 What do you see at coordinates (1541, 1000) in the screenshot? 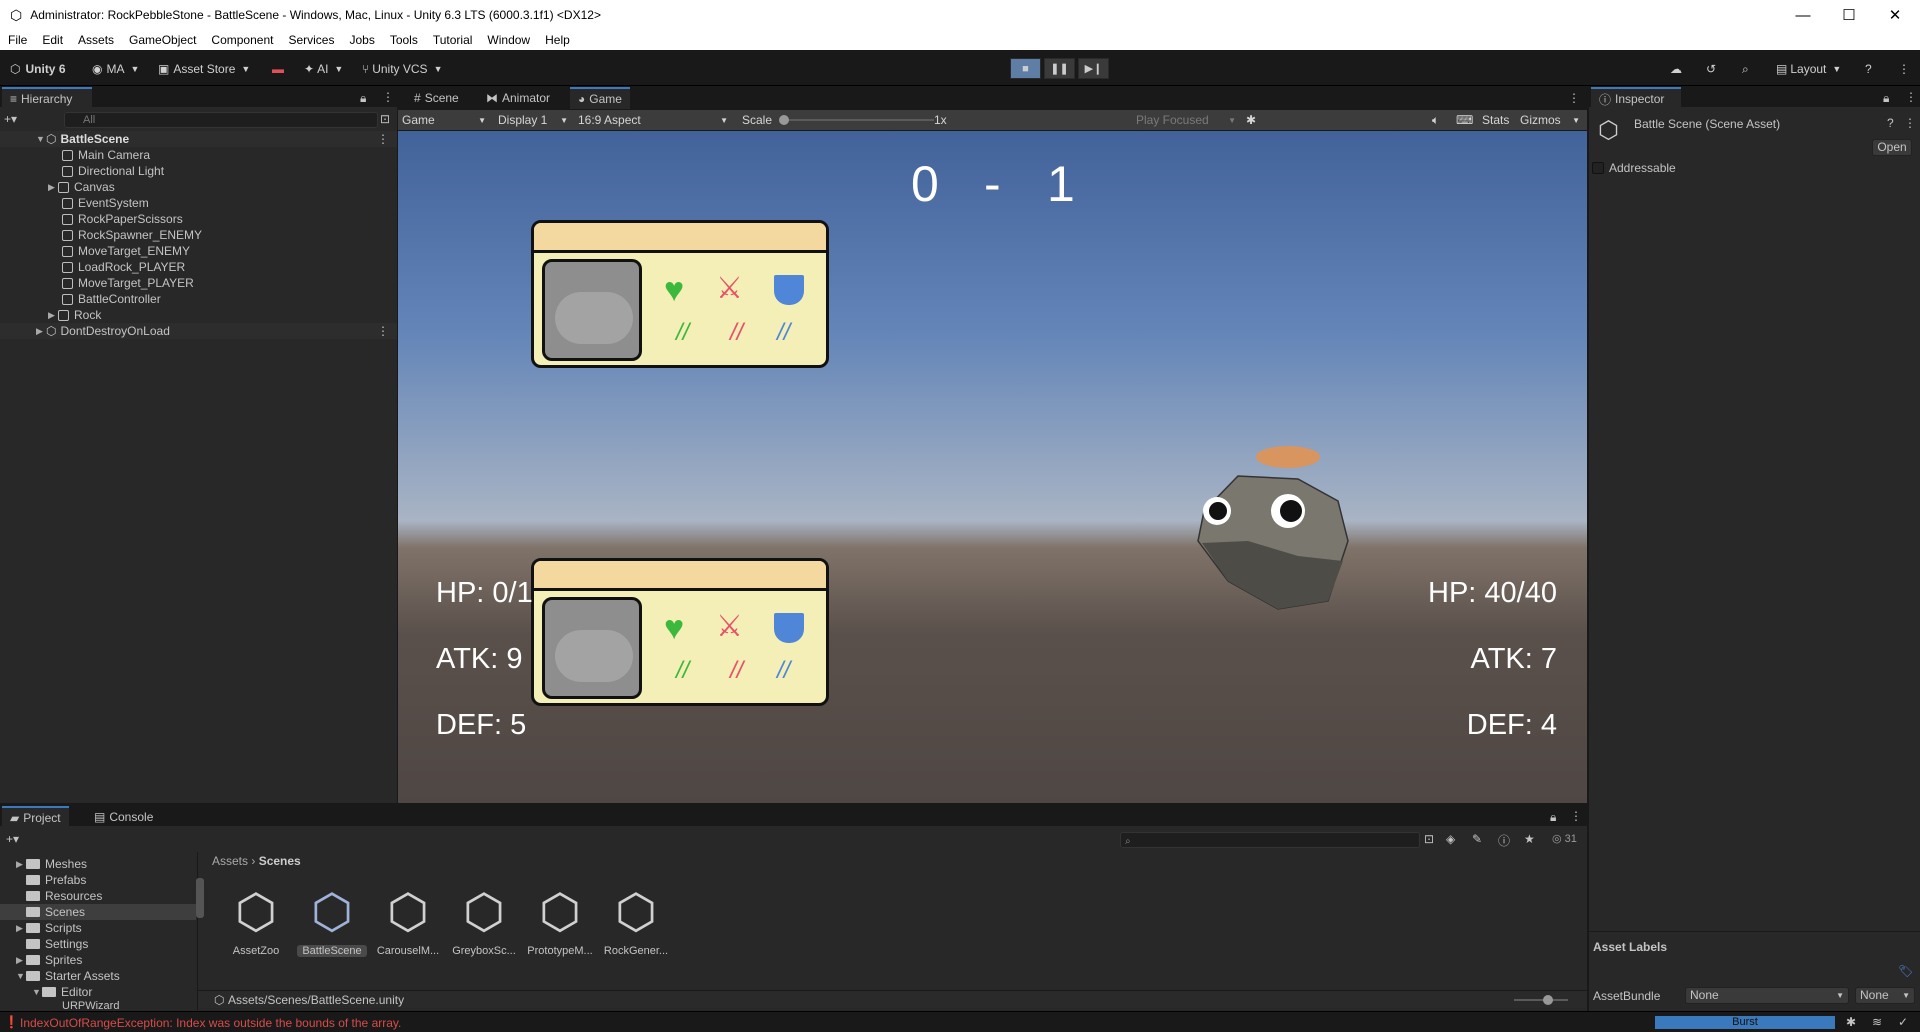
I see `icon-size-slider` at bounding box center [1541, 1000].